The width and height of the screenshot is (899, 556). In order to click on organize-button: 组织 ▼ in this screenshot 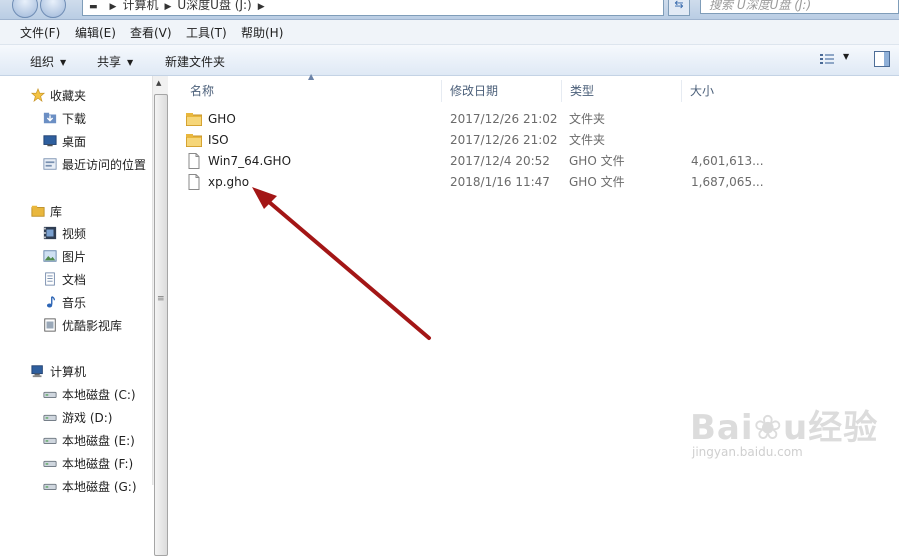, I will do `click(48, 61)`.